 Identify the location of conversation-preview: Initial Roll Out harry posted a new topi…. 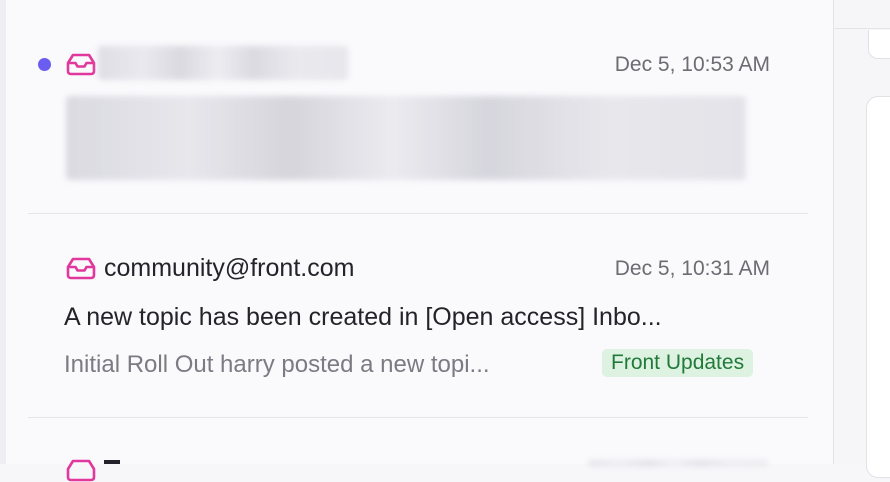
(277, 364).